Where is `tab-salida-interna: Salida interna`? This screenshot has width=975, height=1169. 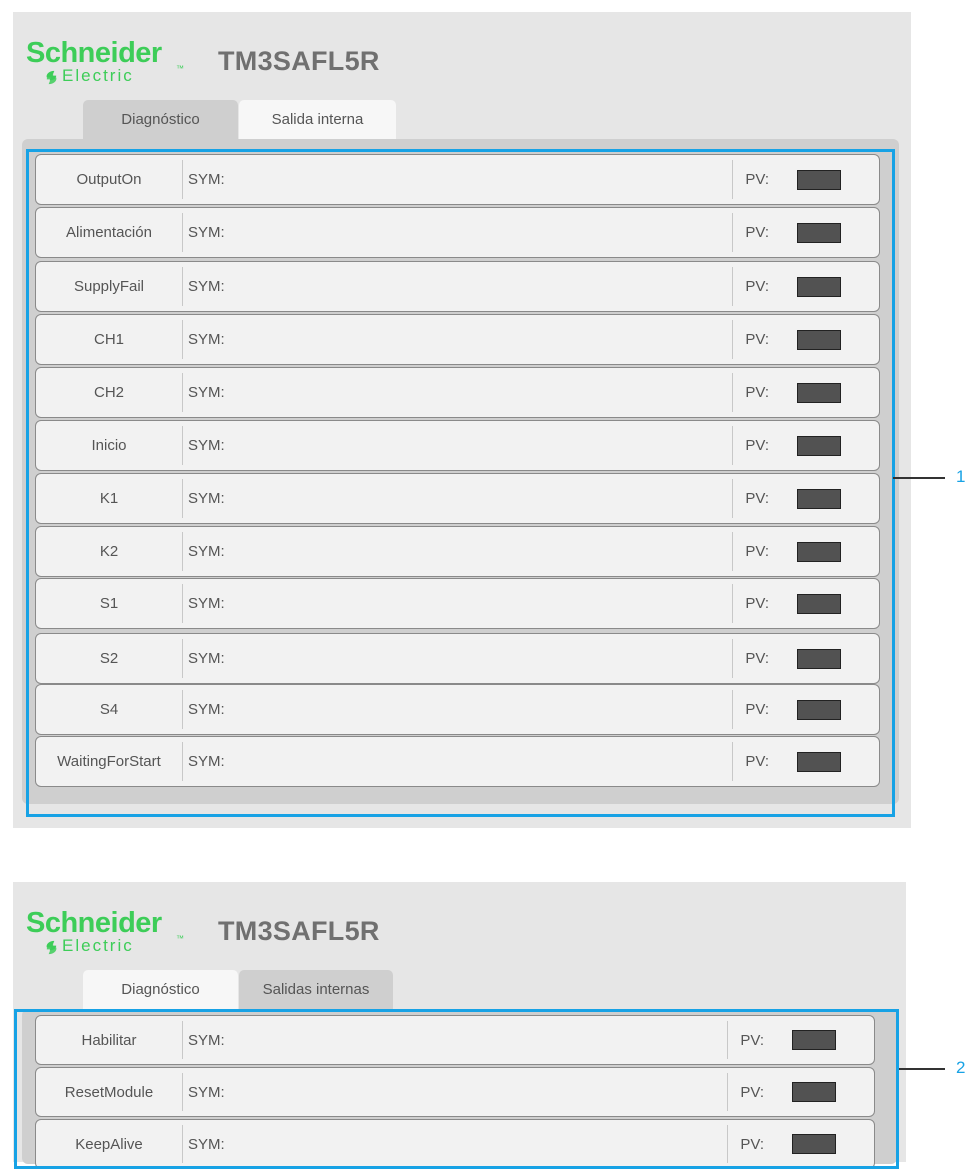 tab-salida-interna: Salida interna is located at coordinates (317, 119).